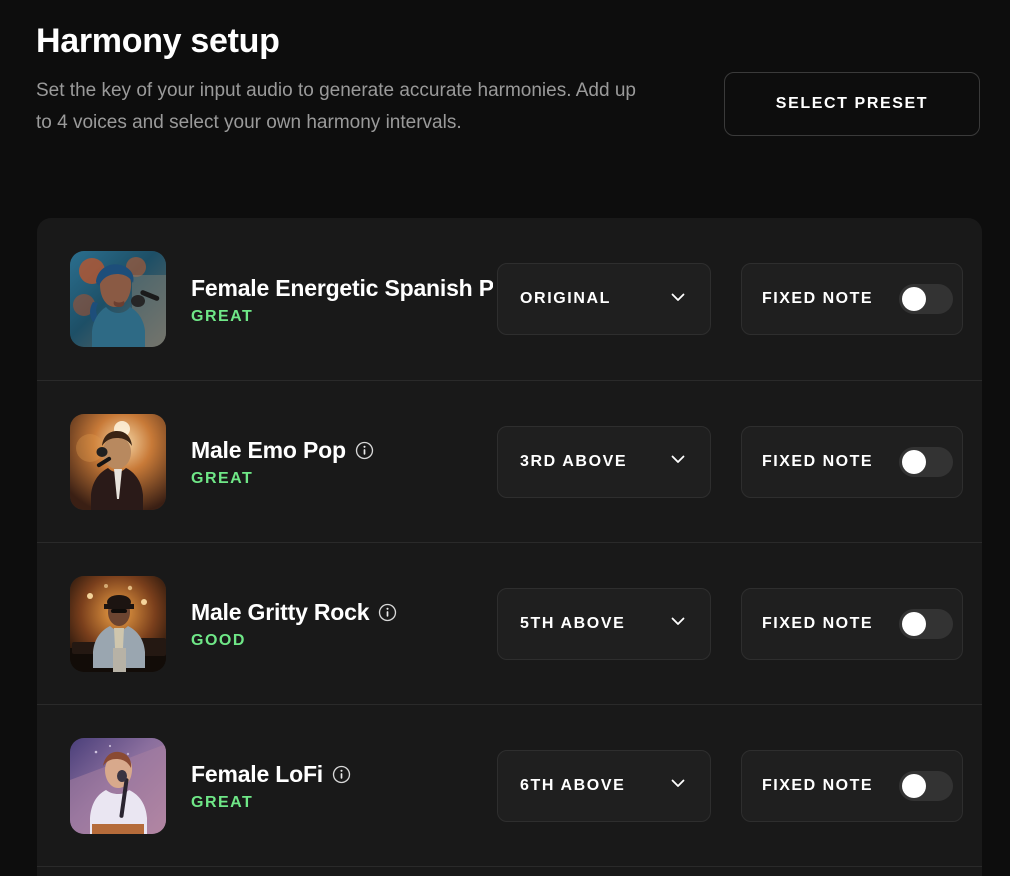 The height and width of the screenshot is (876, 1010). I want to click on harmony-interval-value: 5TH ABOVE, so click(573, 623).